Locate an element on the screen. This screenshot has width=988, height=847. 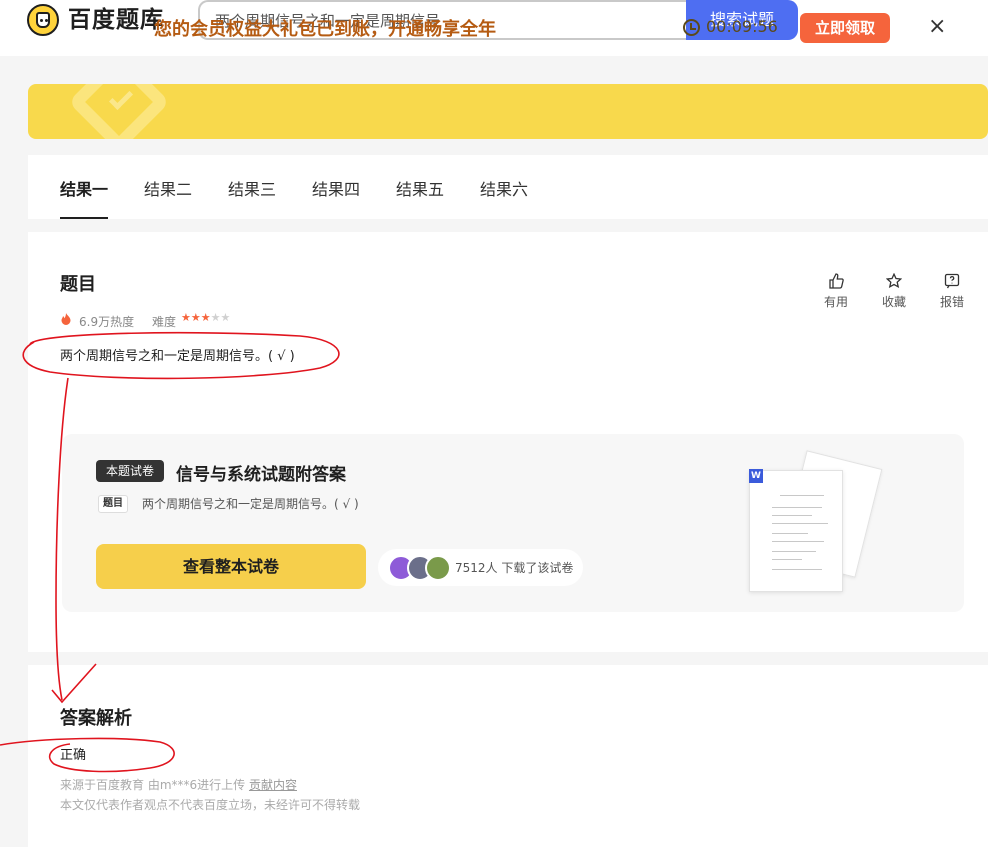
question-heading: 题目 is located at coordinates (78, 284).